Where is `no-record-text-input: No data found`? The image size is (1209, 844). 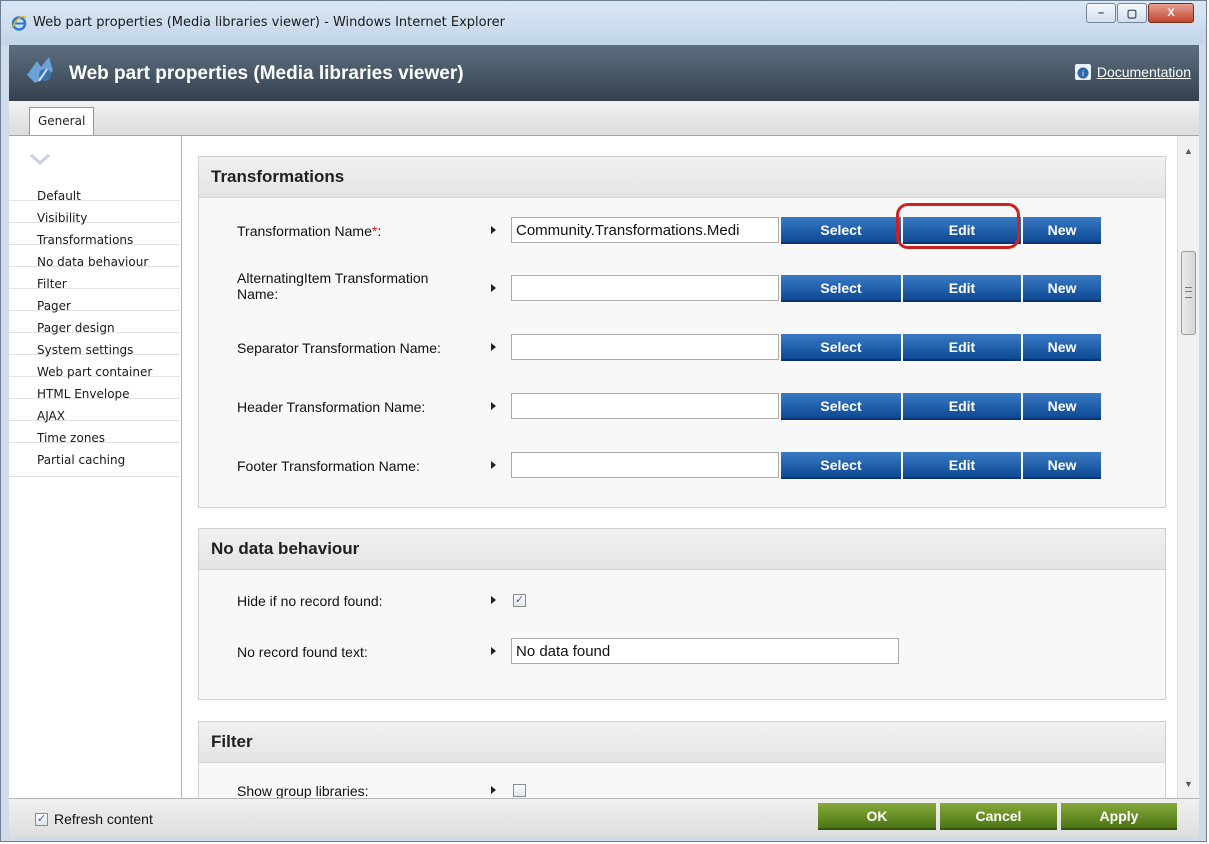
no-record-text-input: No data found is located at coordinates (705, 651).